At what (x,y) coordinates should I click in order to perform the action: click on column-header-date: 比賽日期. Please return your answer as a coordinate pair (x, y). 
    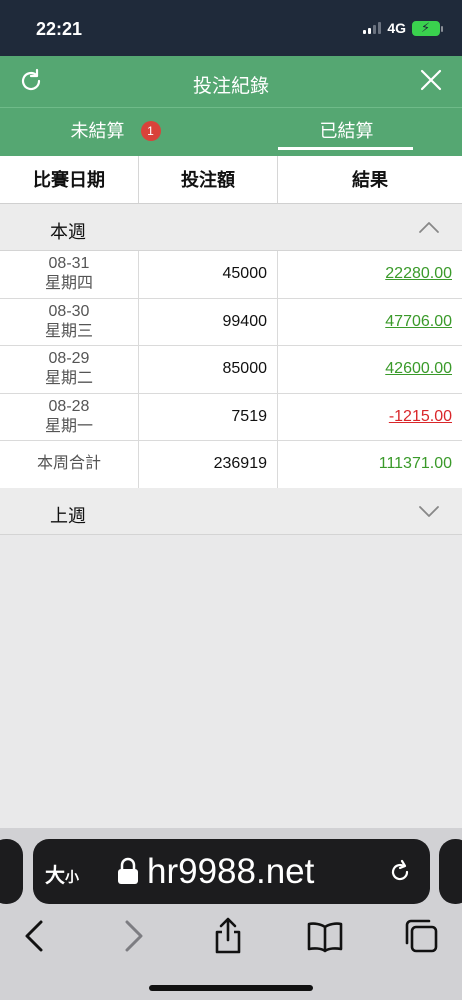
    Looking at the image, I should click on (69, 179).